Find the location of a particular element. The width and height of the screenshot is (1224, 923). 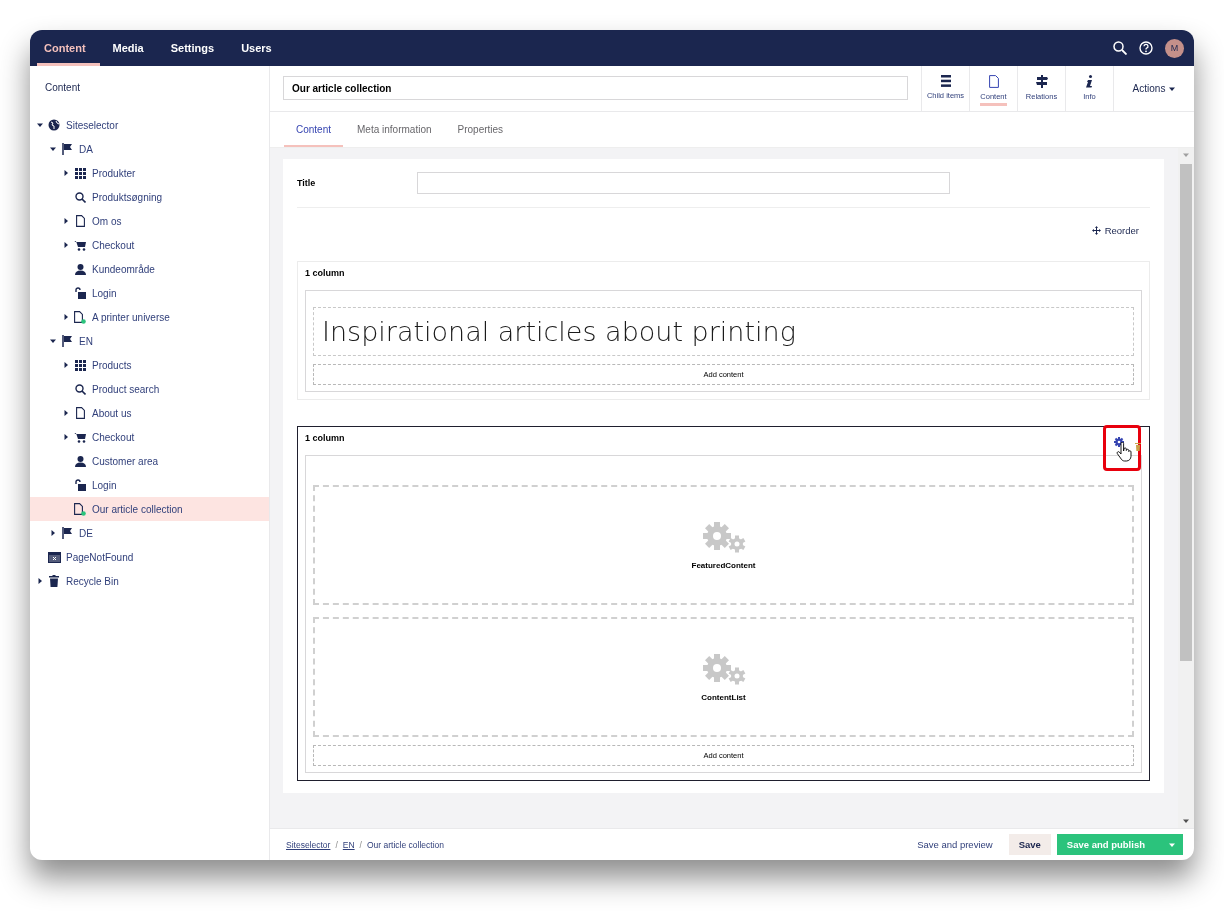

tree-item-label: Siteselector is located at coordinates (92, 125).